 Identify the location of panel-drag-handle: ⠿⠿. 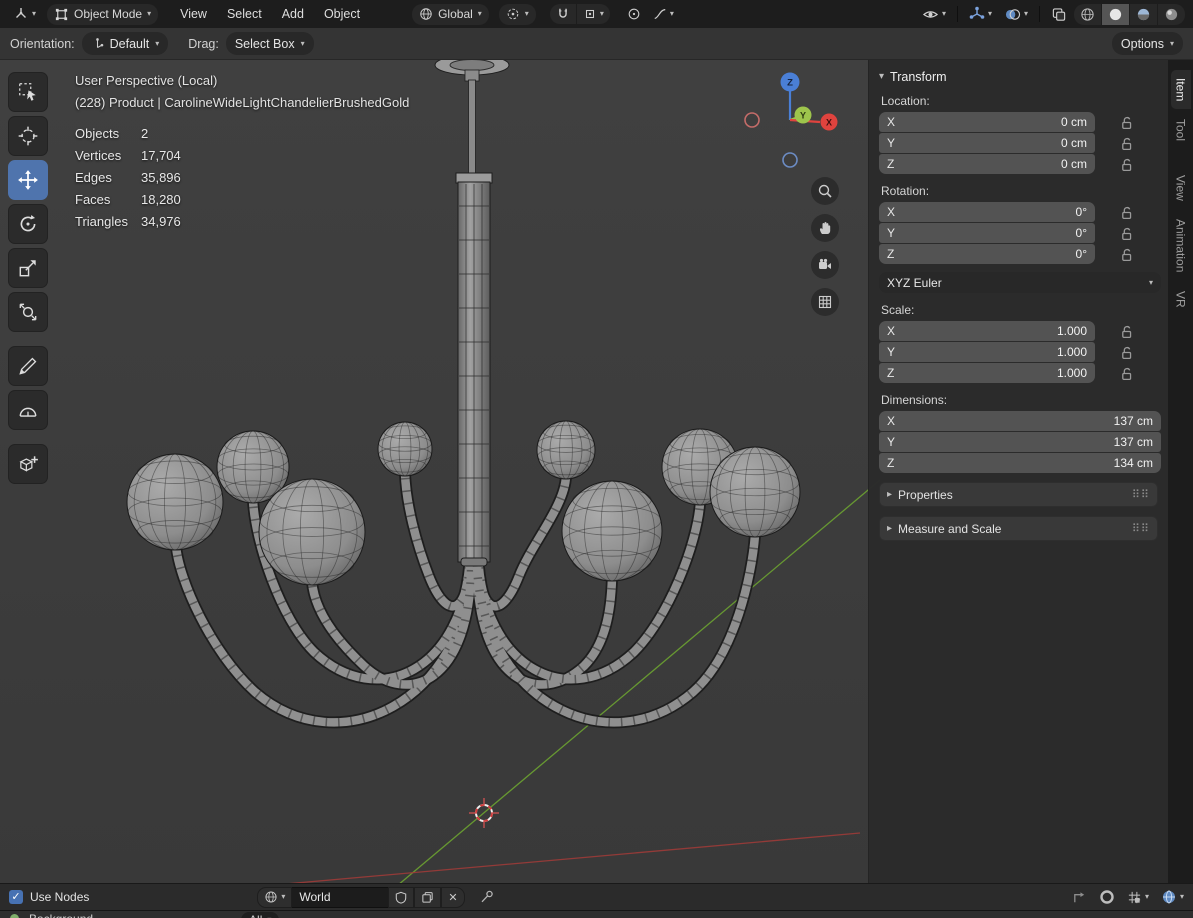
(1141, 494).